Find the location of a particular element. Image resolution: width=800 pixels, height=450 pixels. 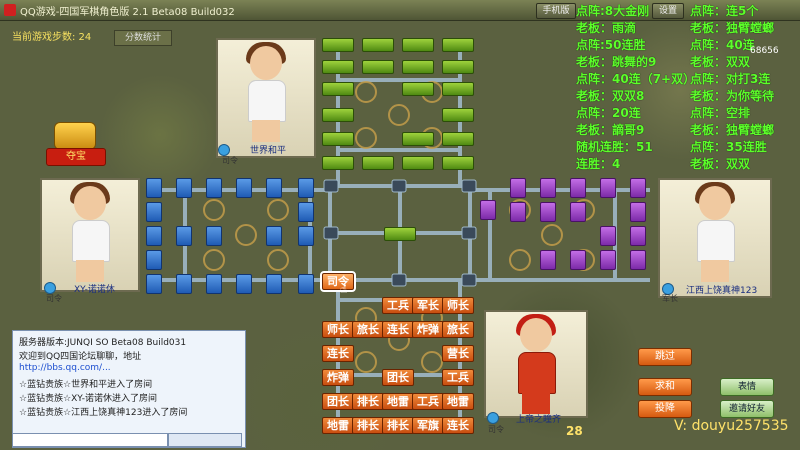

piece-commander-selected: 司令 is located at coordinates (338, 281).